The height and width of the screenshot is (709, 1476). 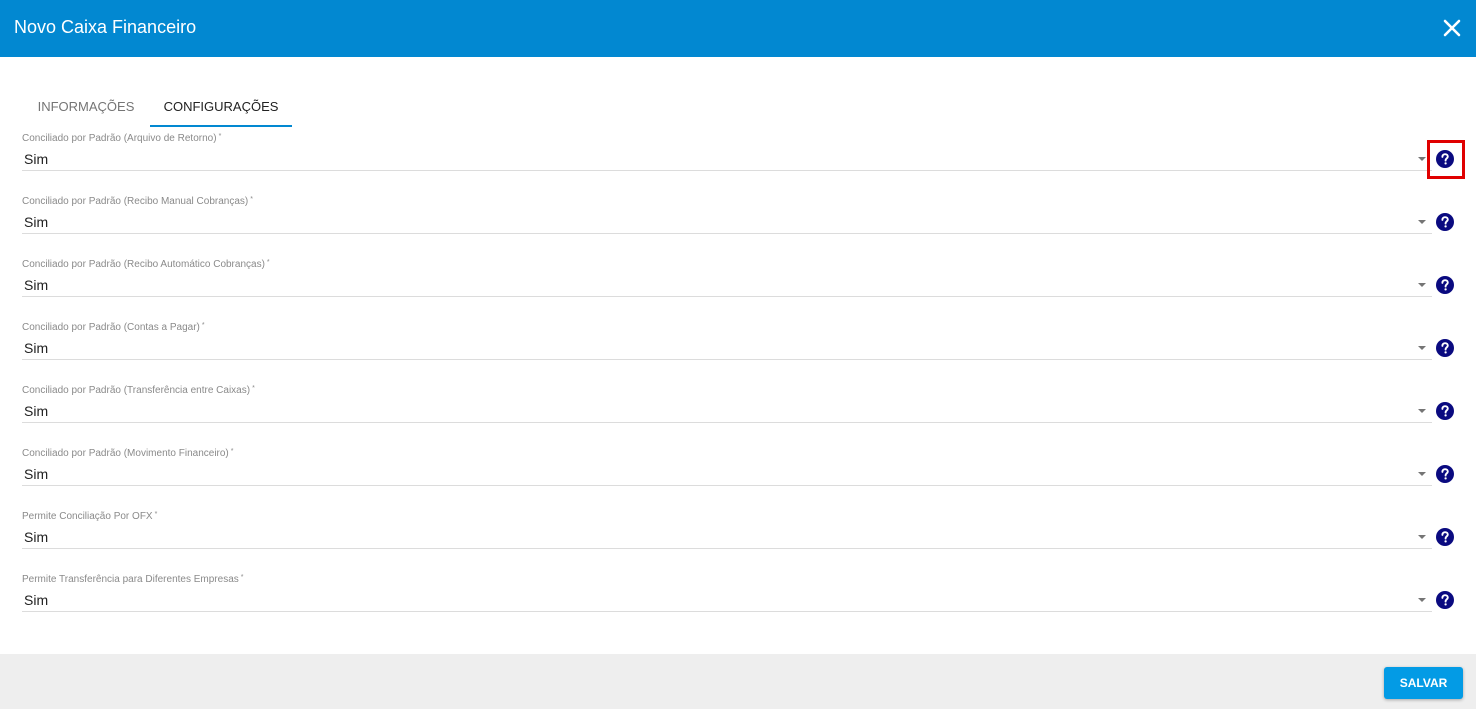 I want to click on tab-label: CONFIGURAÇÕES, so click(x=221, y=106).